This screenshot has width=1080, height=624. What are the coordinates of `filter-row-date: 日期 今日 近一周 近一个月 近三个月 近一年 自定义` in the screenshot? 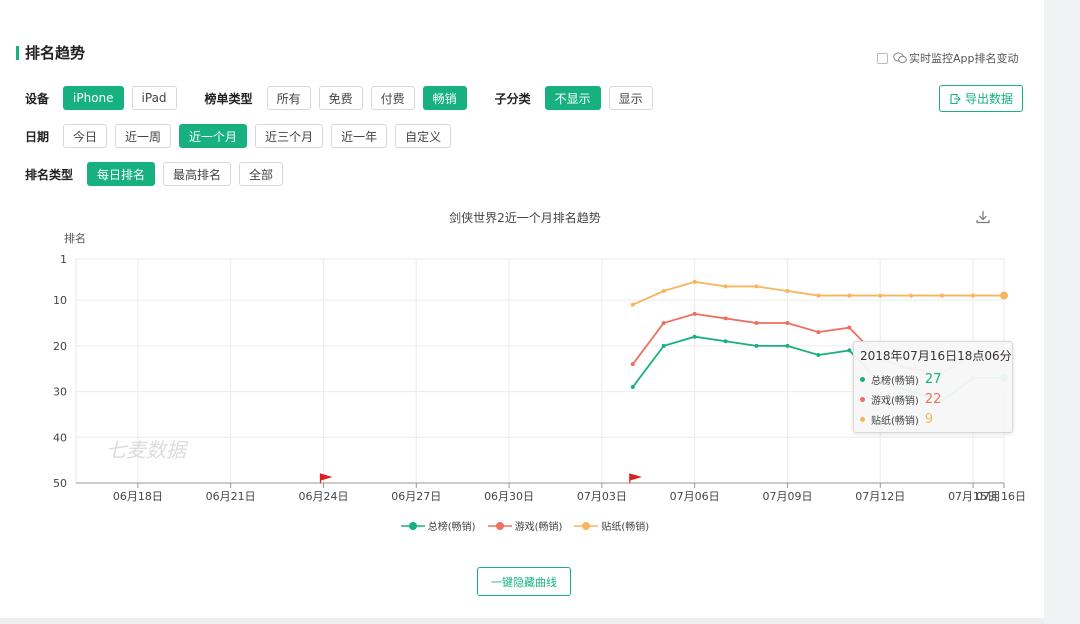 It's located at (242, 136).